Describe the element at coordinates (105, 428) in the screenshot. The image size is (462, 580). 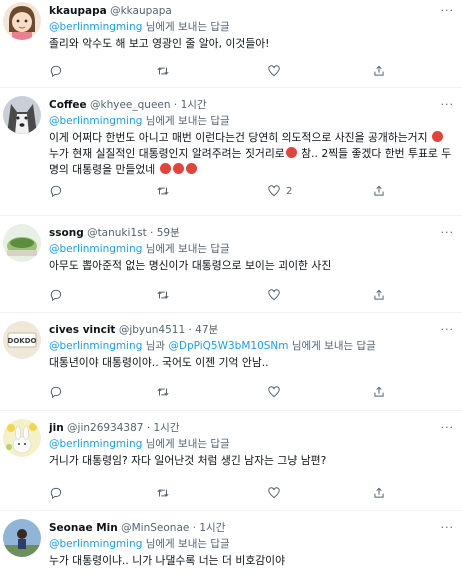
I see `user-handle: @jin26934387` at that location.